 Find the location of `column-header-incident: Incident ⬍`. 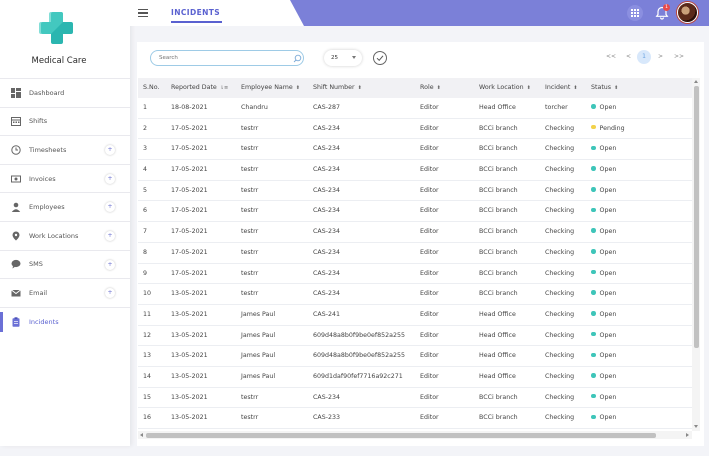

column-header-incident: Incident ⬍ is located at coordinates (561, 88).